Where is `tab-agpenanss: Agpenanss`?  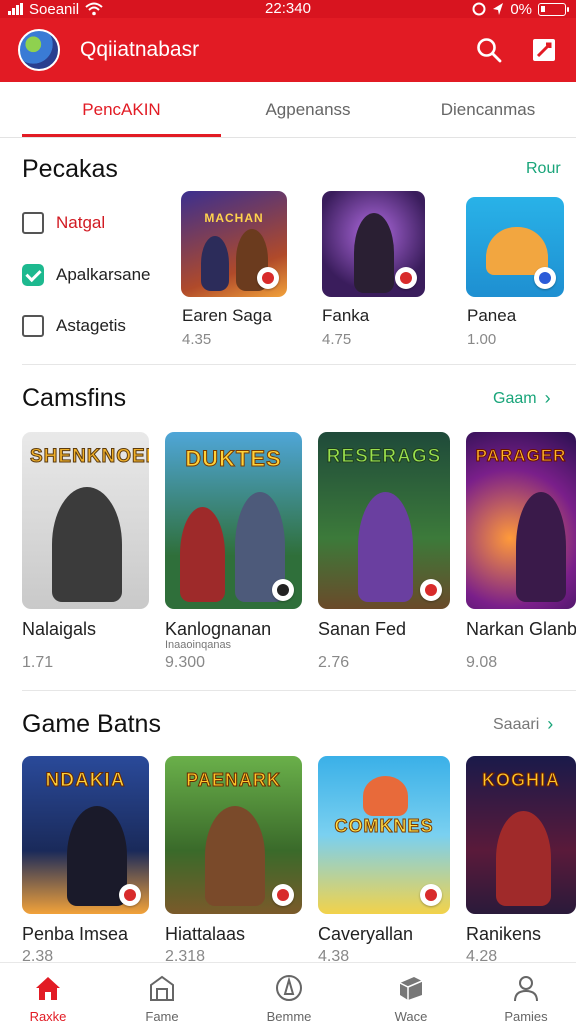
tab-agpenanss: Agpenanss is located at coordinates (308, 110).